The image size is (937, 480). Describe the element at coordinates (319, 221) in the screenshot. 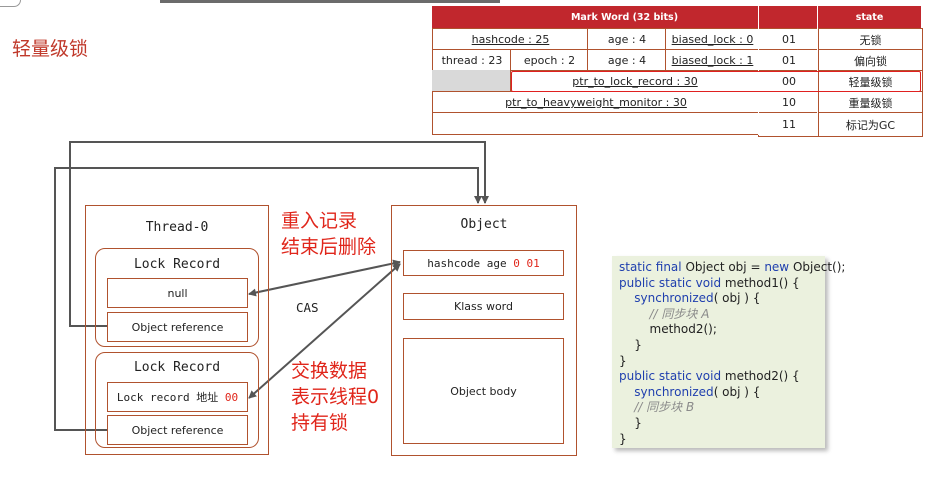

I see `note-line: 重入记录` at that location.